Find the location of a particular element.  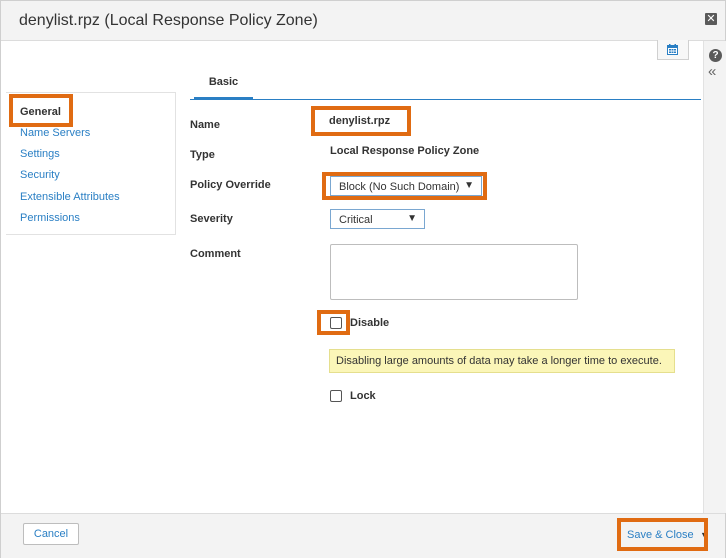

disable-label: Disable is located at coordinates (370, 323).